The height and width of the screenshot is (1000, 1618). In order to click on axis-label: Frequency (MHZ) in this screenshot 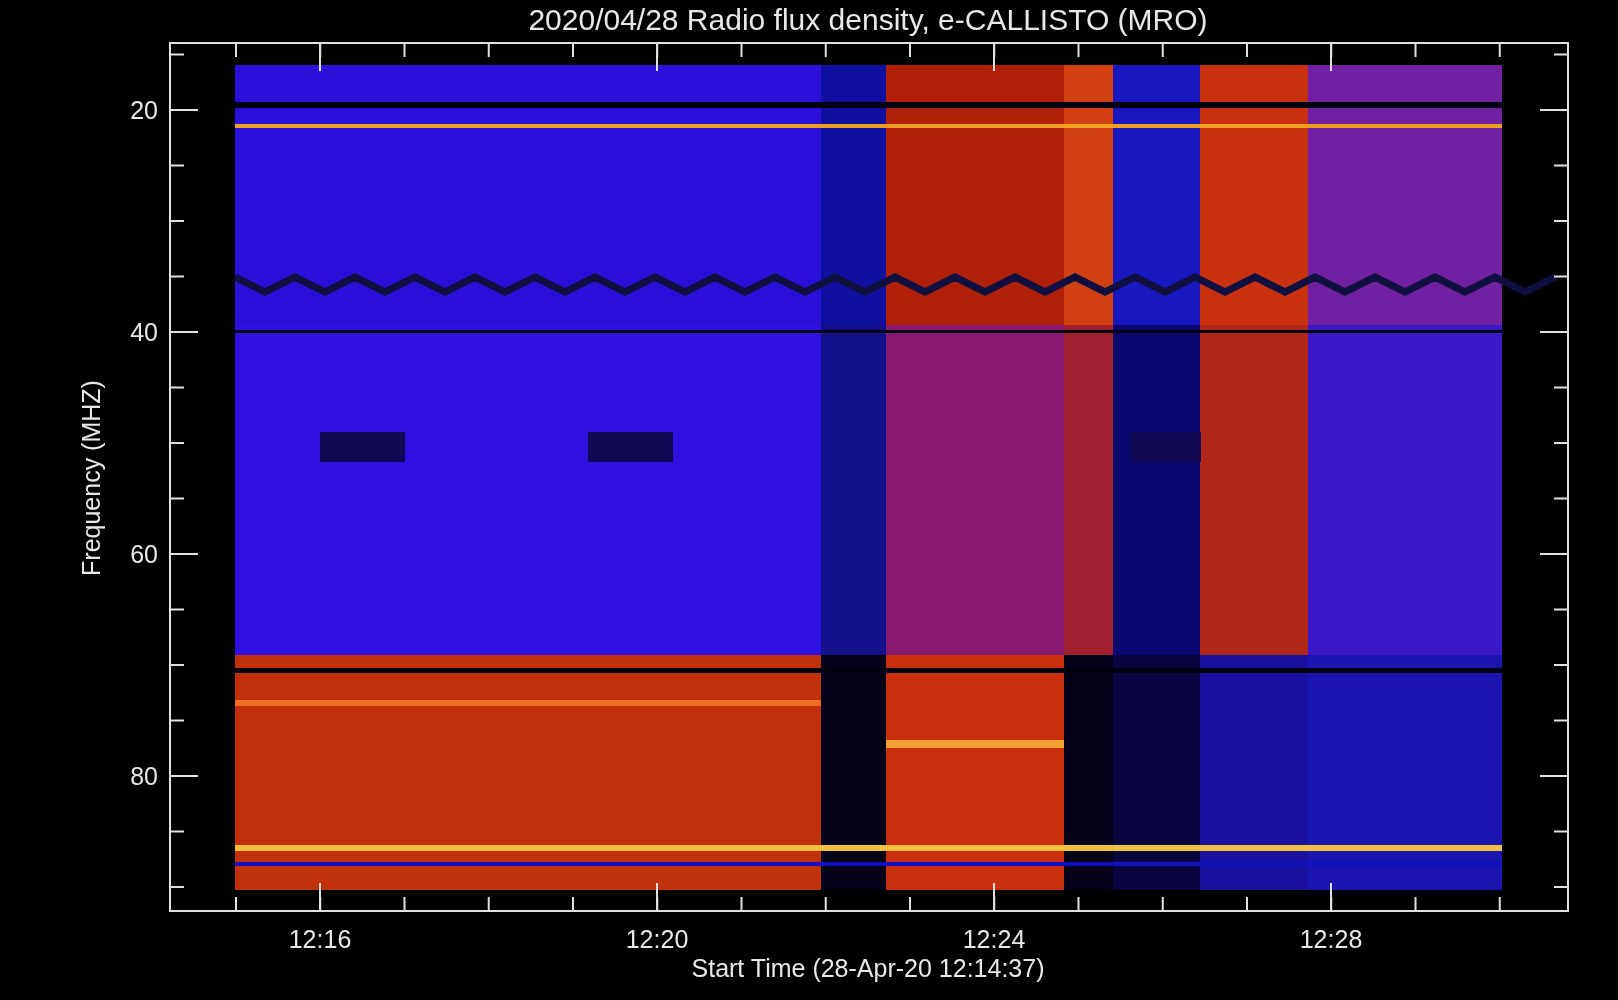, I will do `click(91, 478)`.